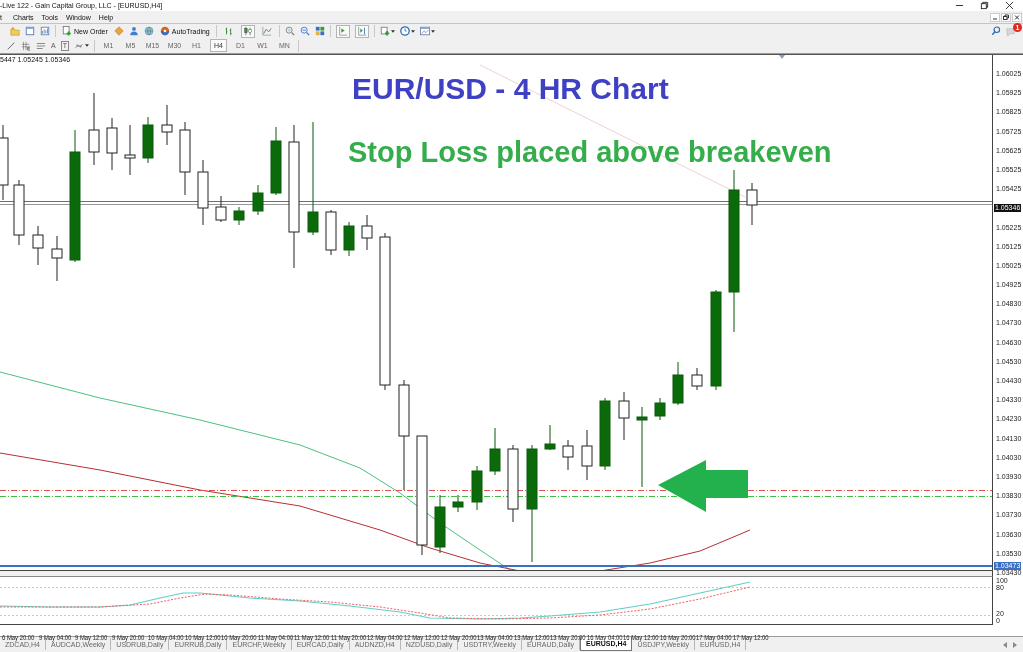 Image resolution: width=1023 pixels, height=652 pixels. I want to click on scroll-left-icon, so click(1005, 644).